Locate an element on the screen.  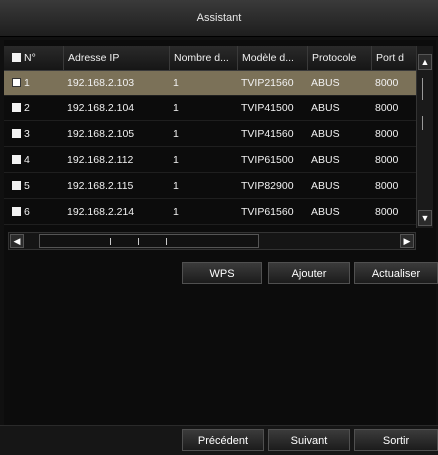
row-number-cell: 2 is located at coordinates (35, 108).